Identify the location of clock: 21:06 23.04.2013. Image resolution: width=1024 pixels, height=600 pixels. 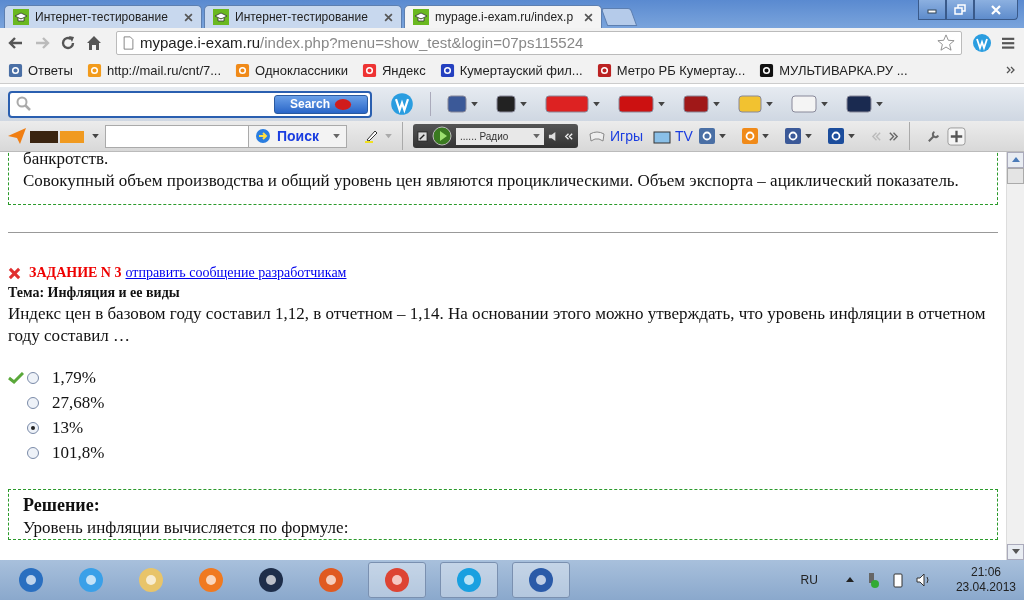
(985, 580).